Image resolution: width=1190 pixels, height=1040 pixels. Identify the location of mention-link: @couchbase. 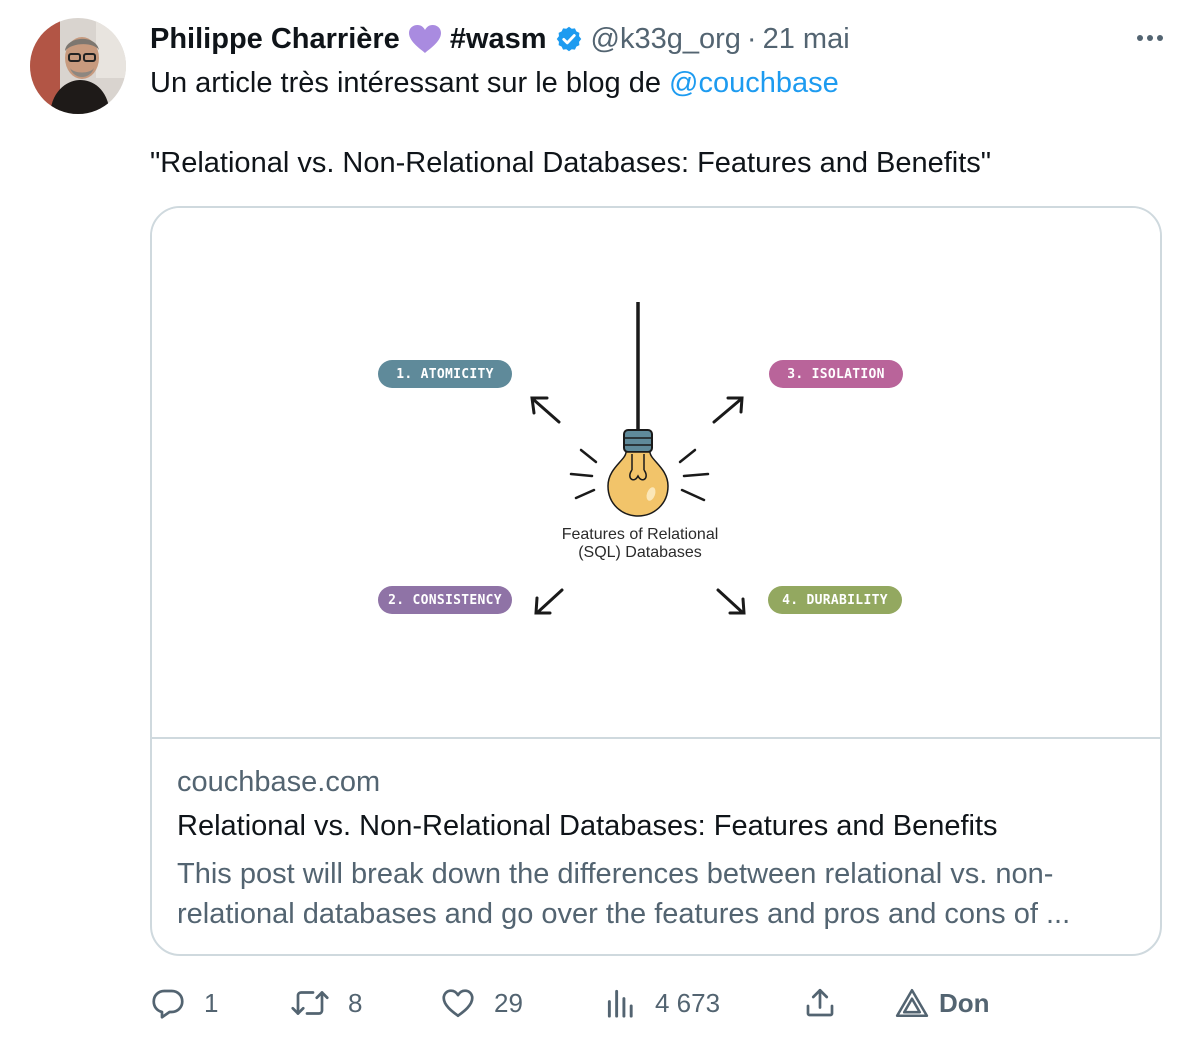
(754, 83).